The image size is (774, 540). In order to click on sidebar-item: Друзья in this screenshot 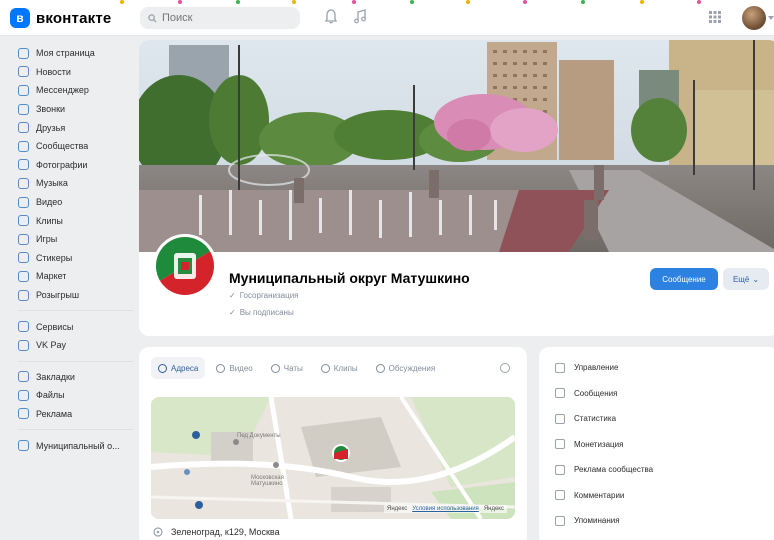, I will do `click(75, 127)`.